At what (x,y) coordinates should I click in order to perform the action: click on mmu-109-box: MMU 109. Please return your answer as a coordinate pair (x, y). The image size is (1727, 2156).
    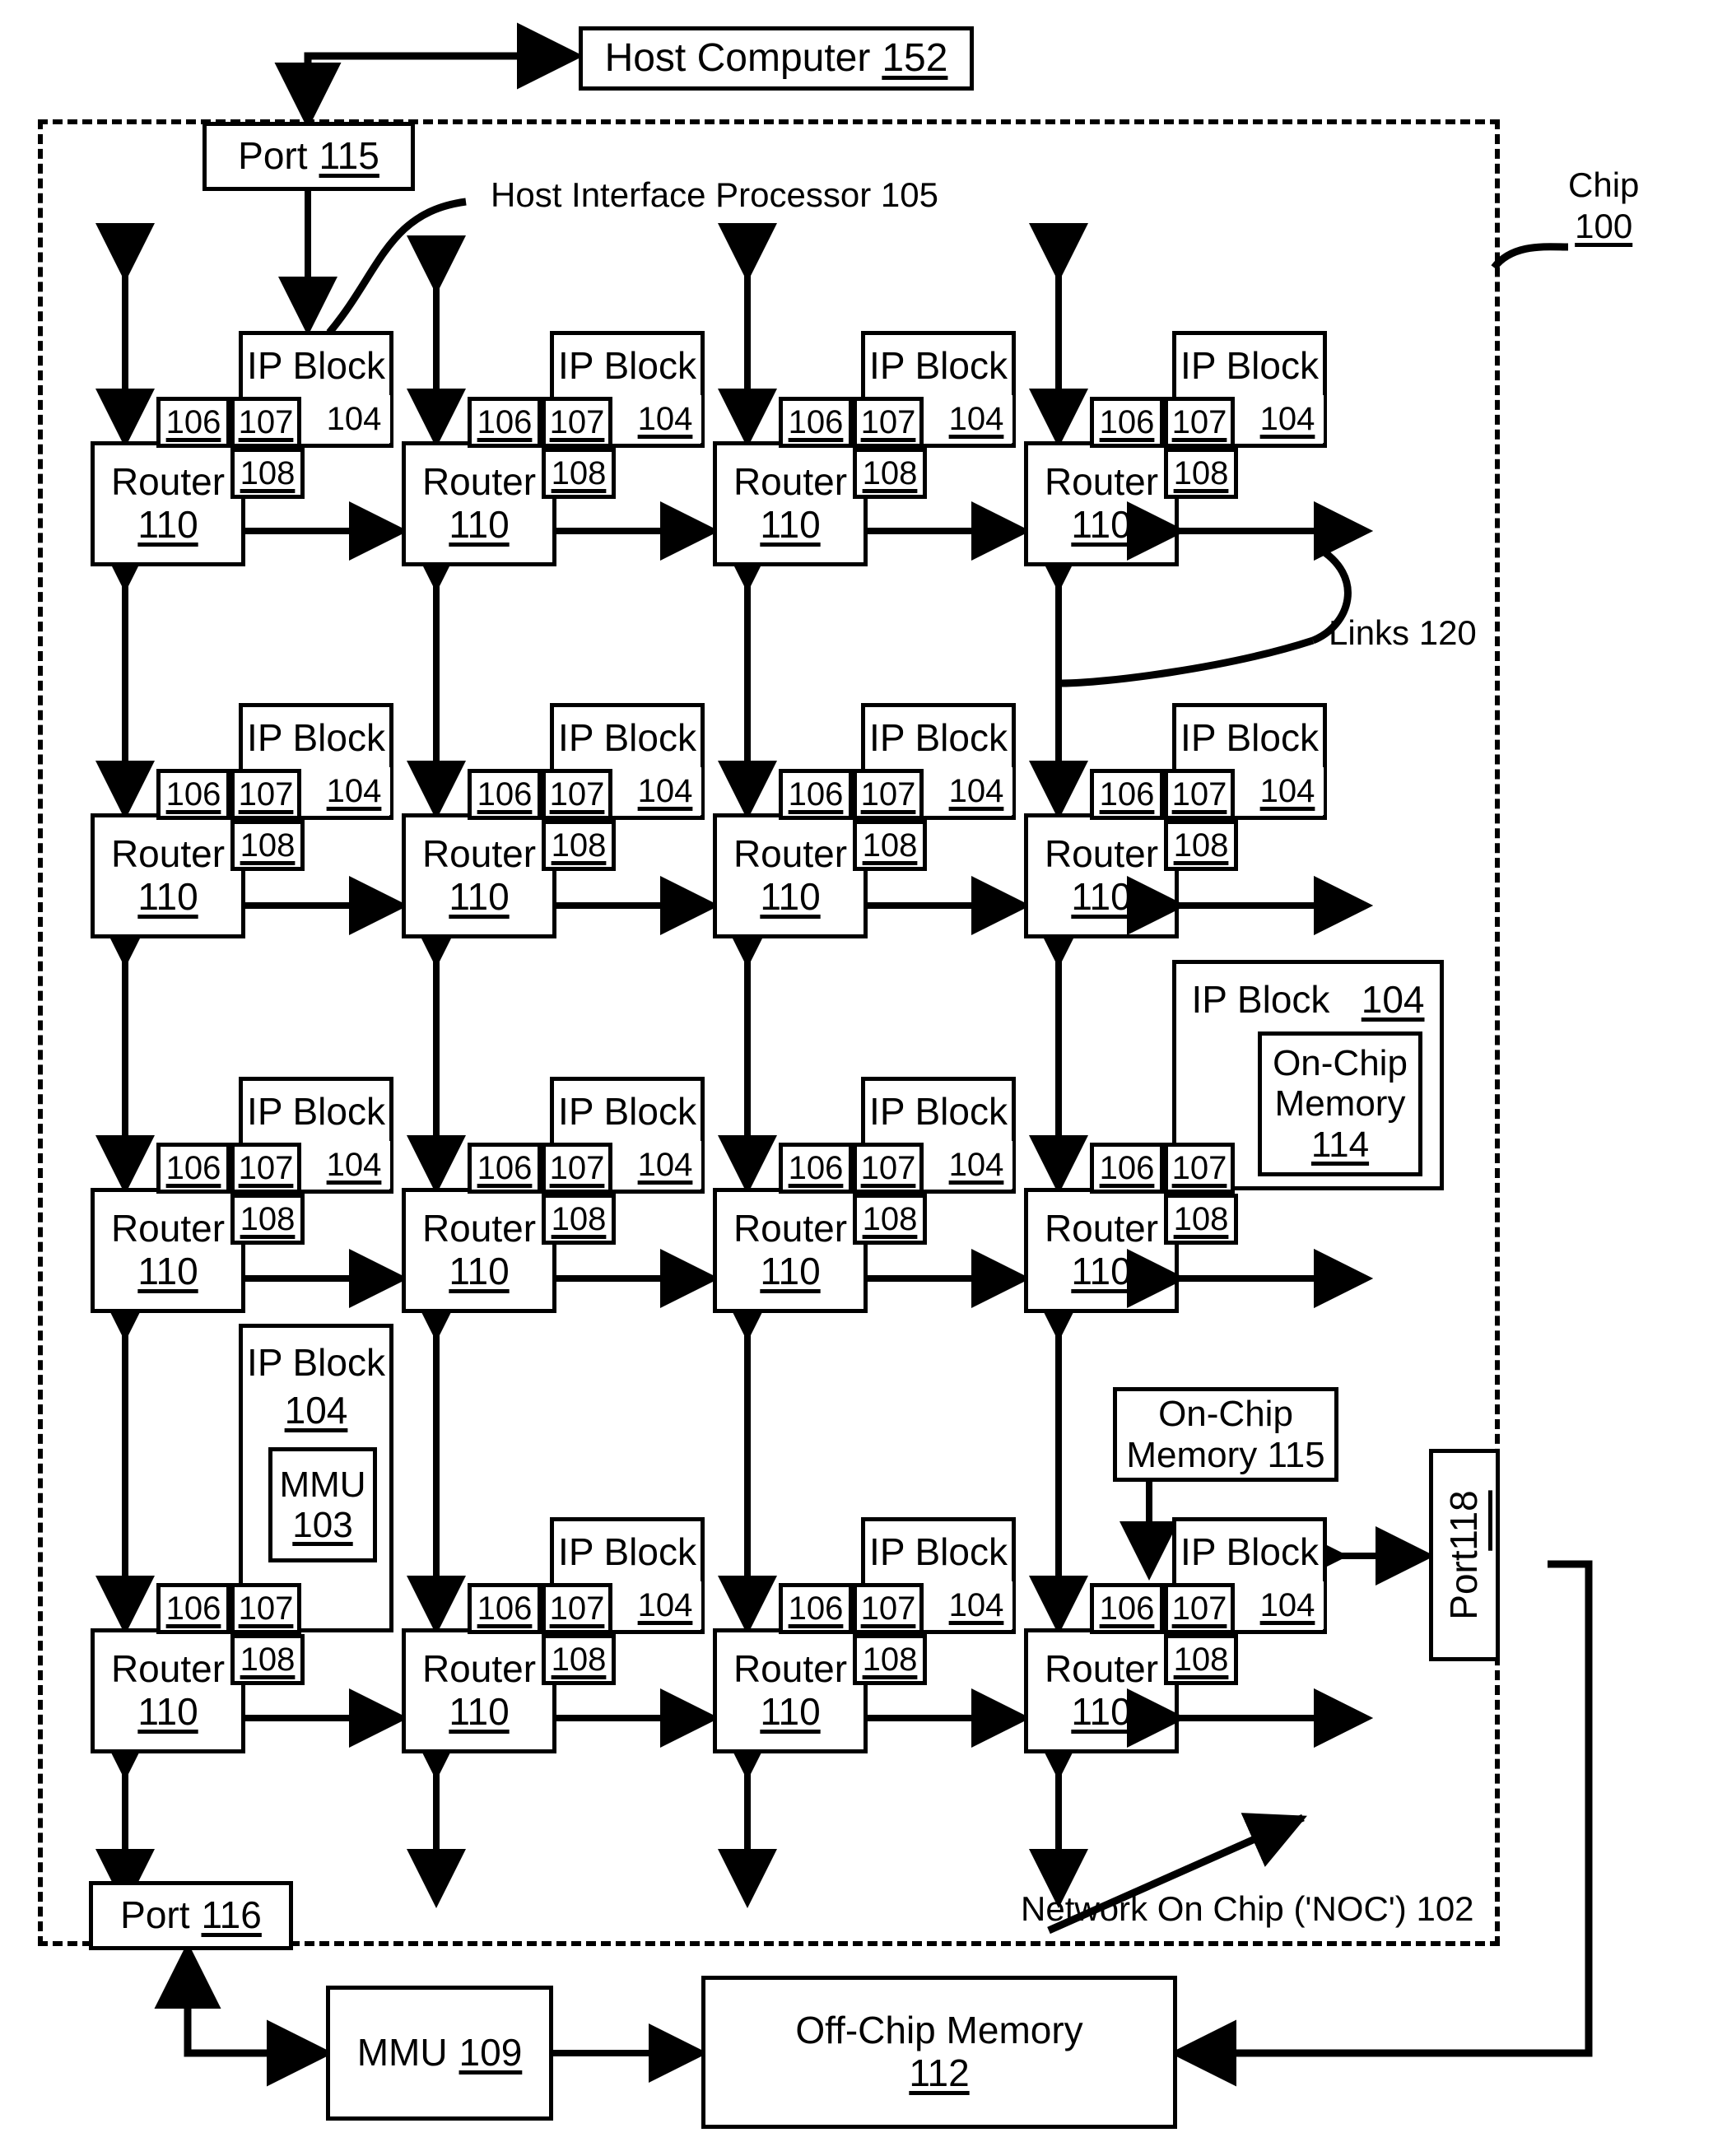
    Looking at the image, I should click on (440, 2053).